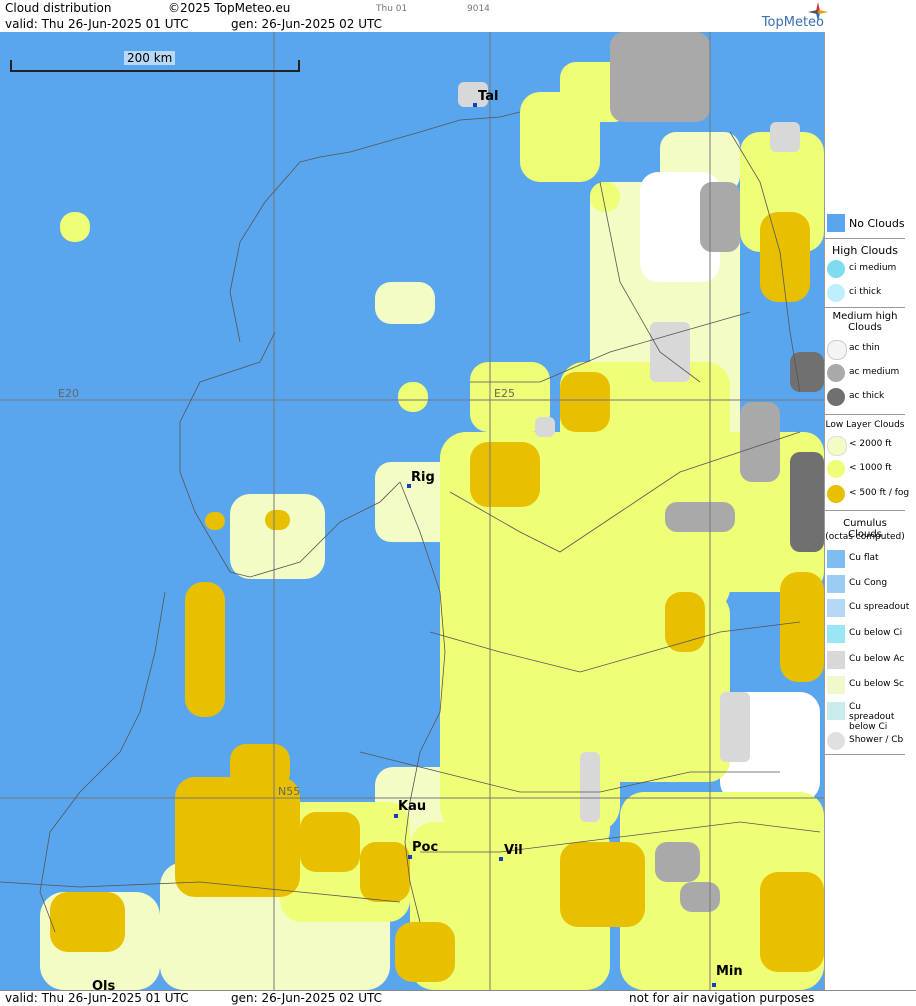  I want to click on footer-generated-time: gen: 26-Jun-2025 02 UTC, so click(307, 998).